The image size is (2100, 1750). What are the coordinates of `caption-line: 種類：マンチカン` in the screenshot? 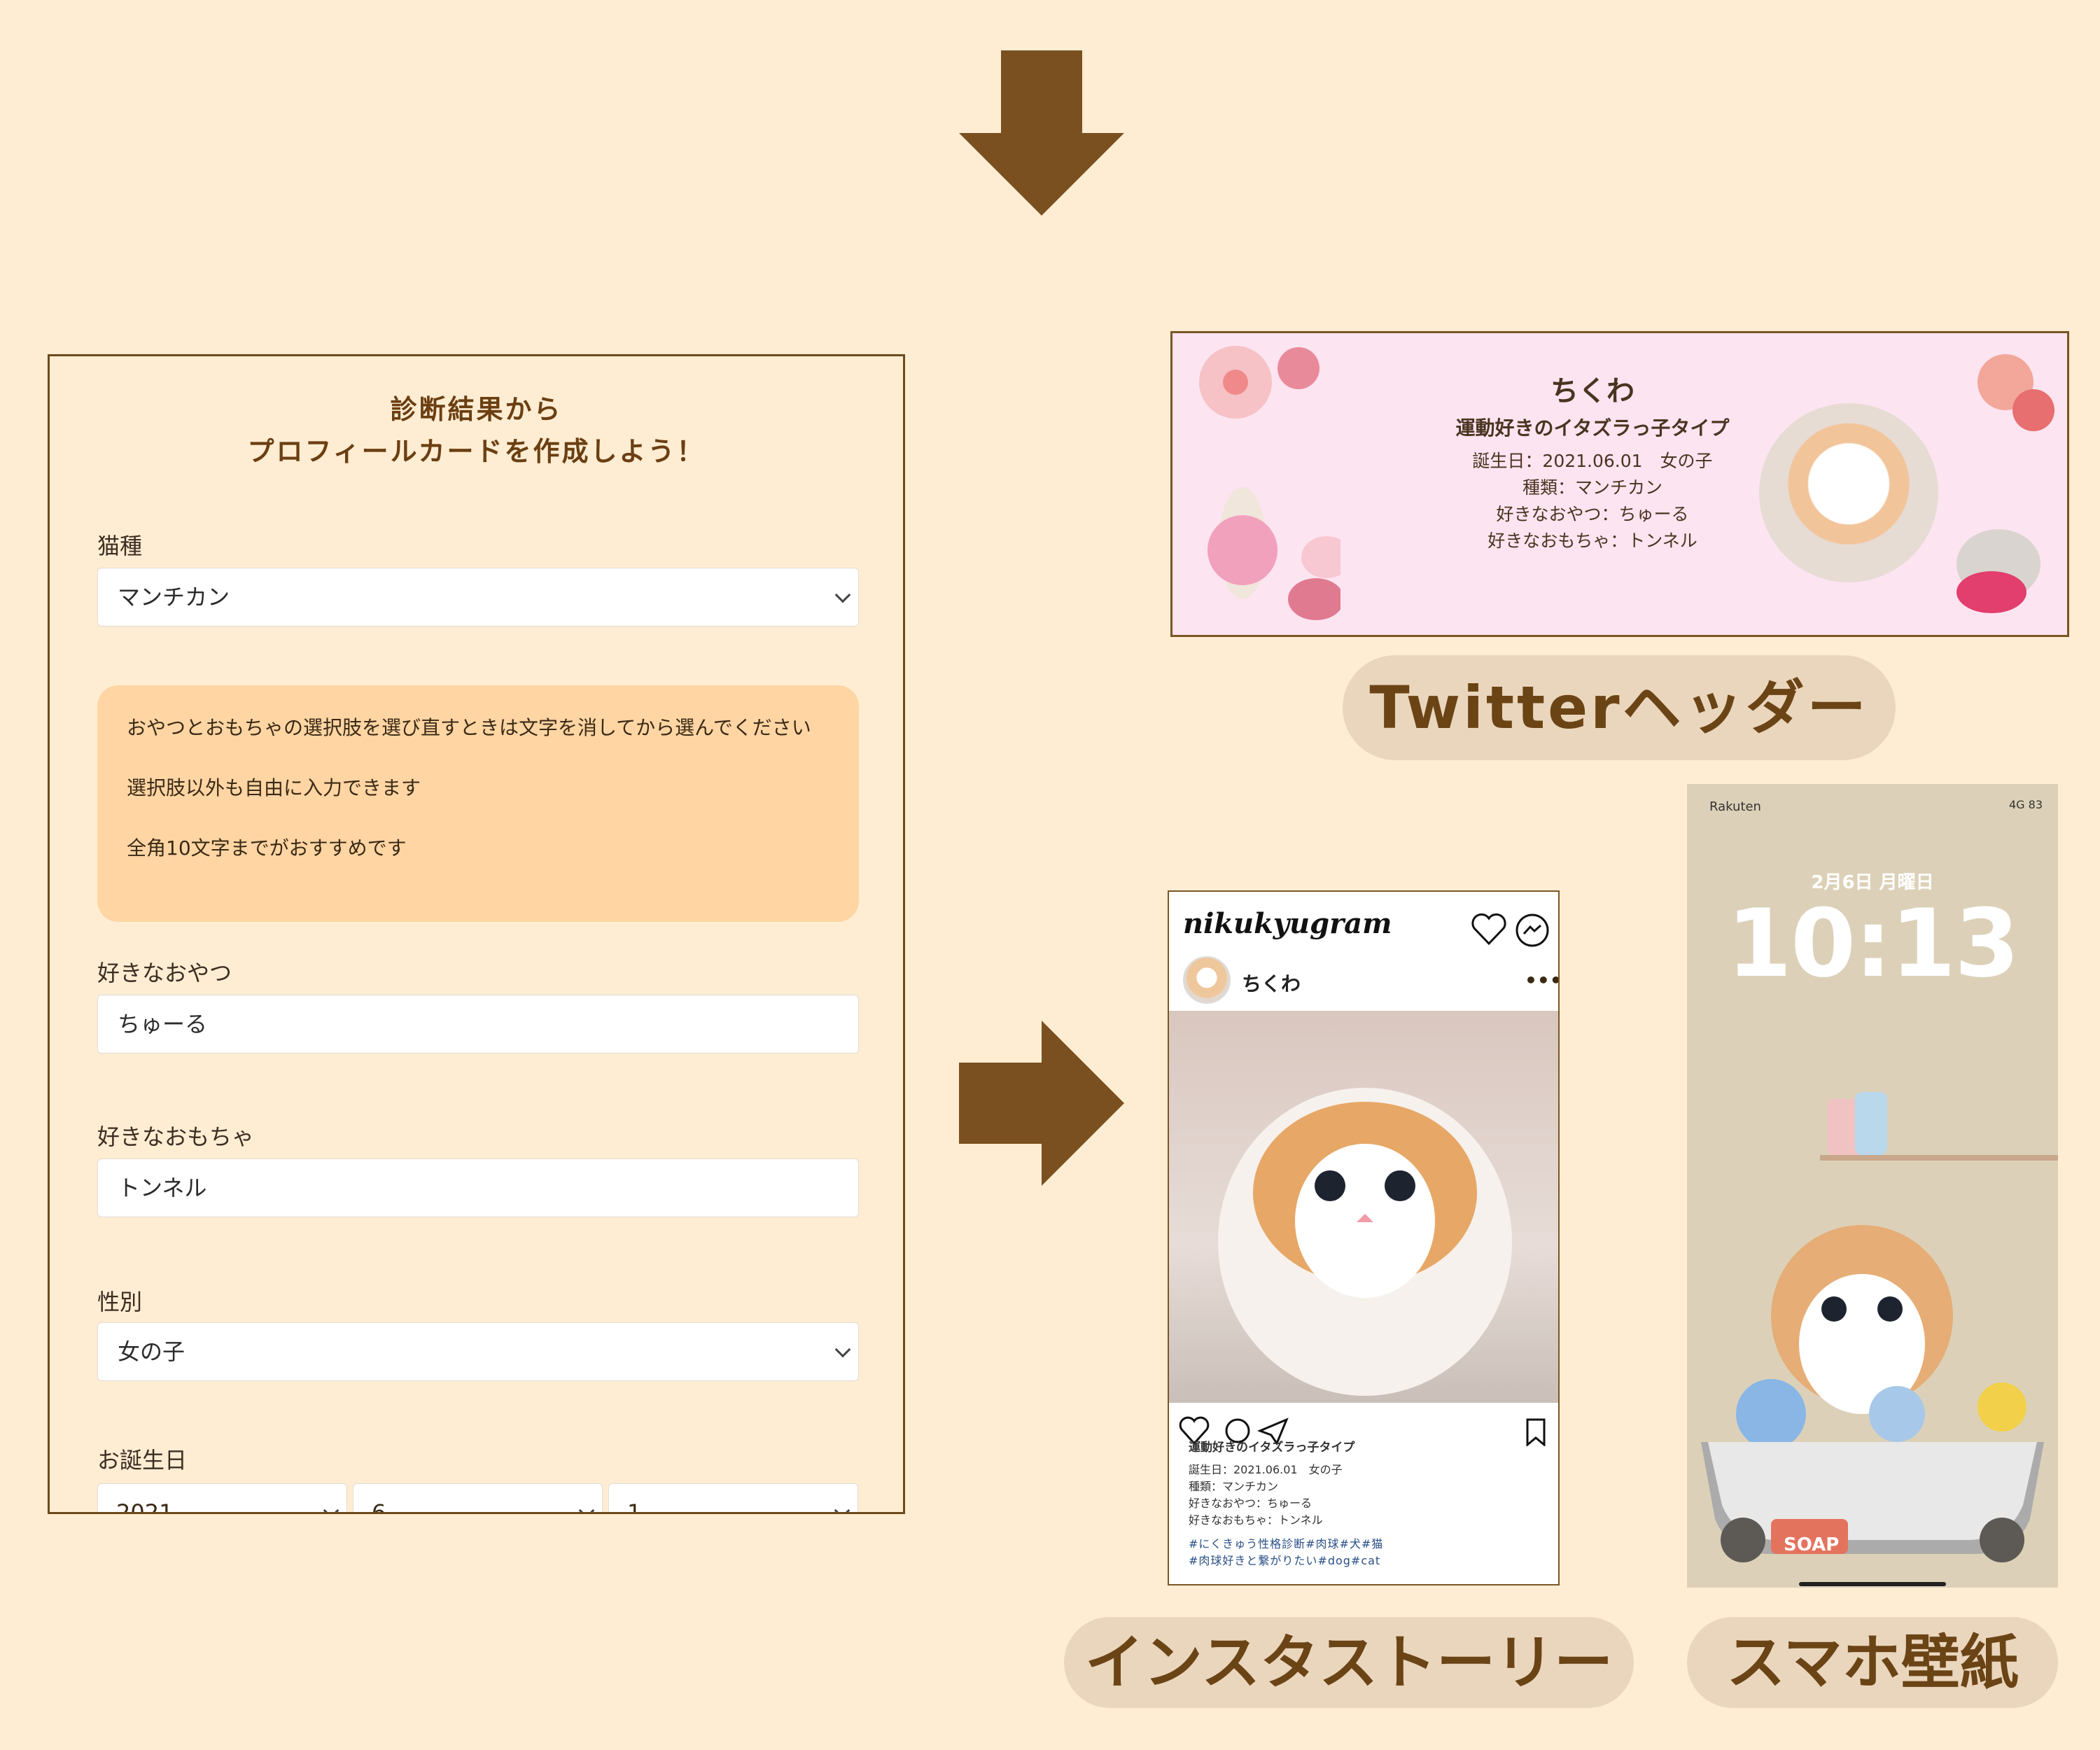 It's located at (1234, 1486).